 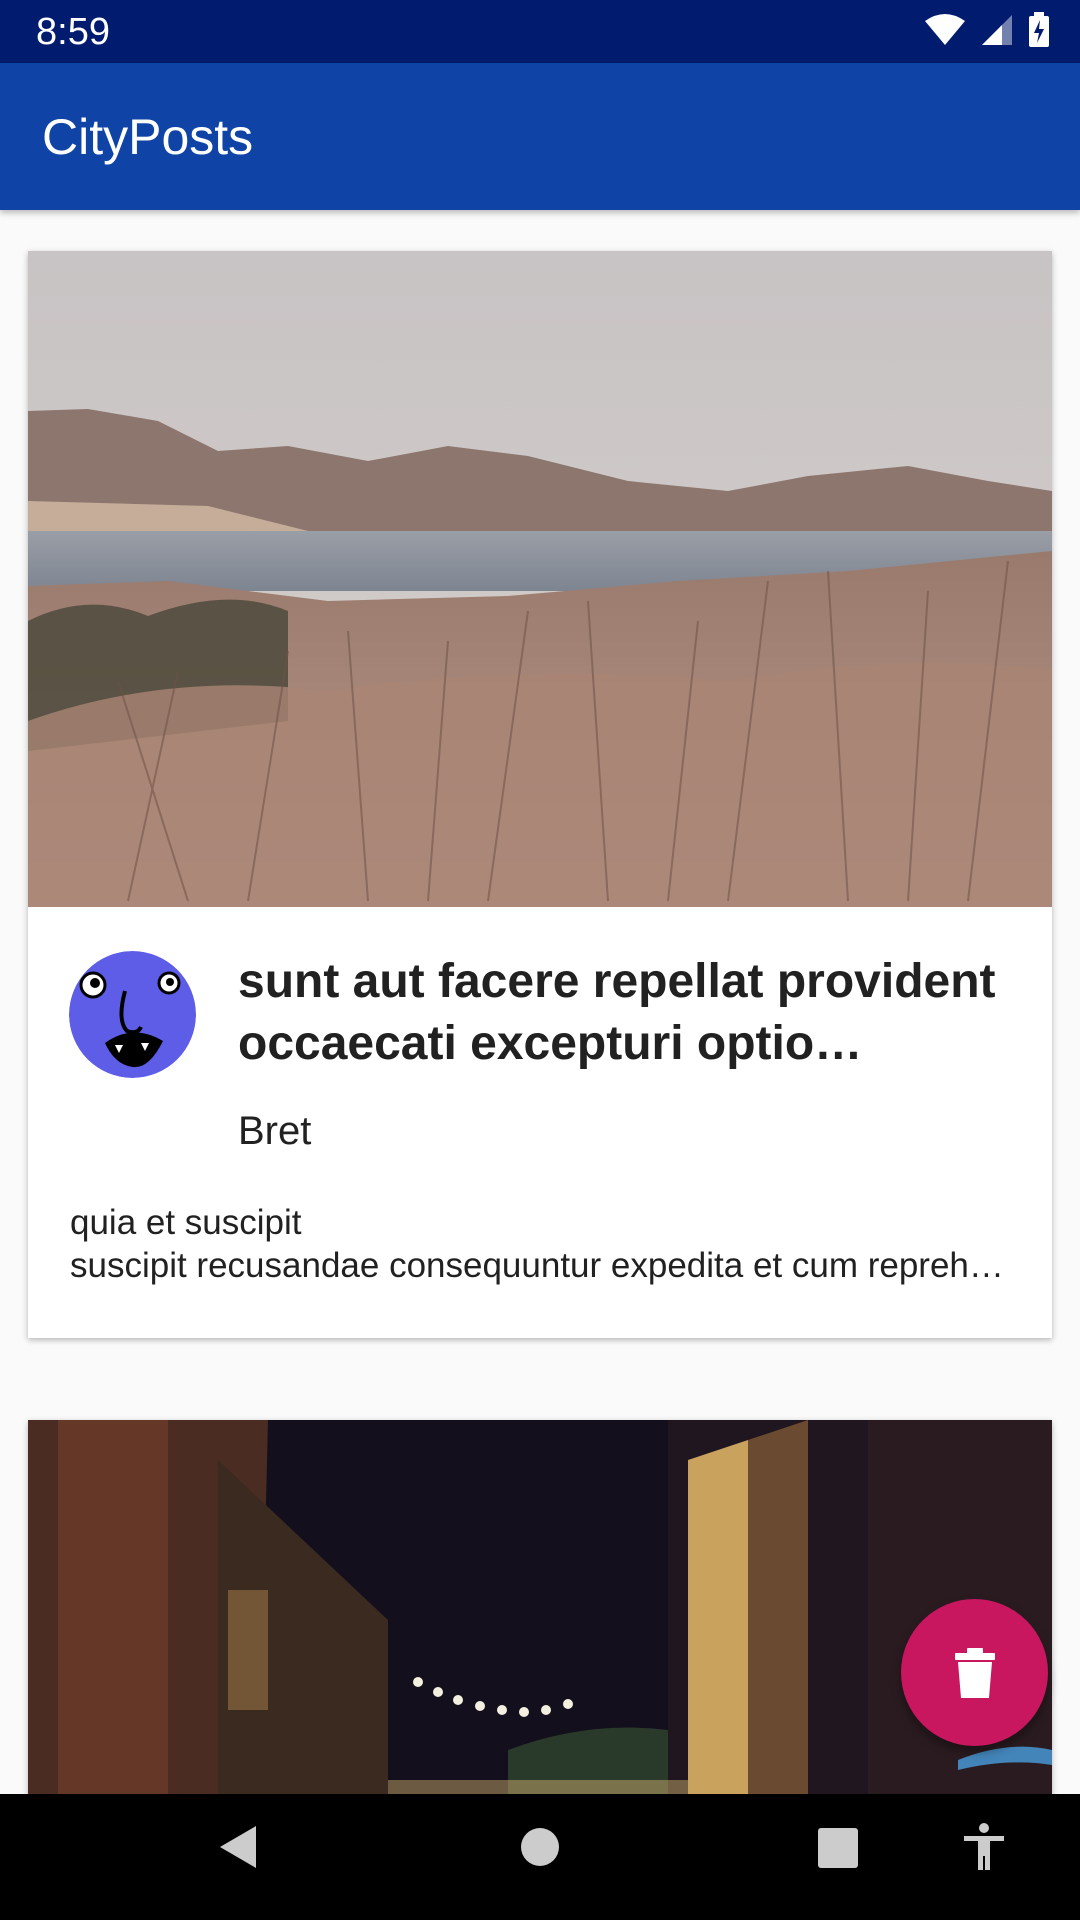 I want to click on accessibility-icon, so click(x=984, y=1847).